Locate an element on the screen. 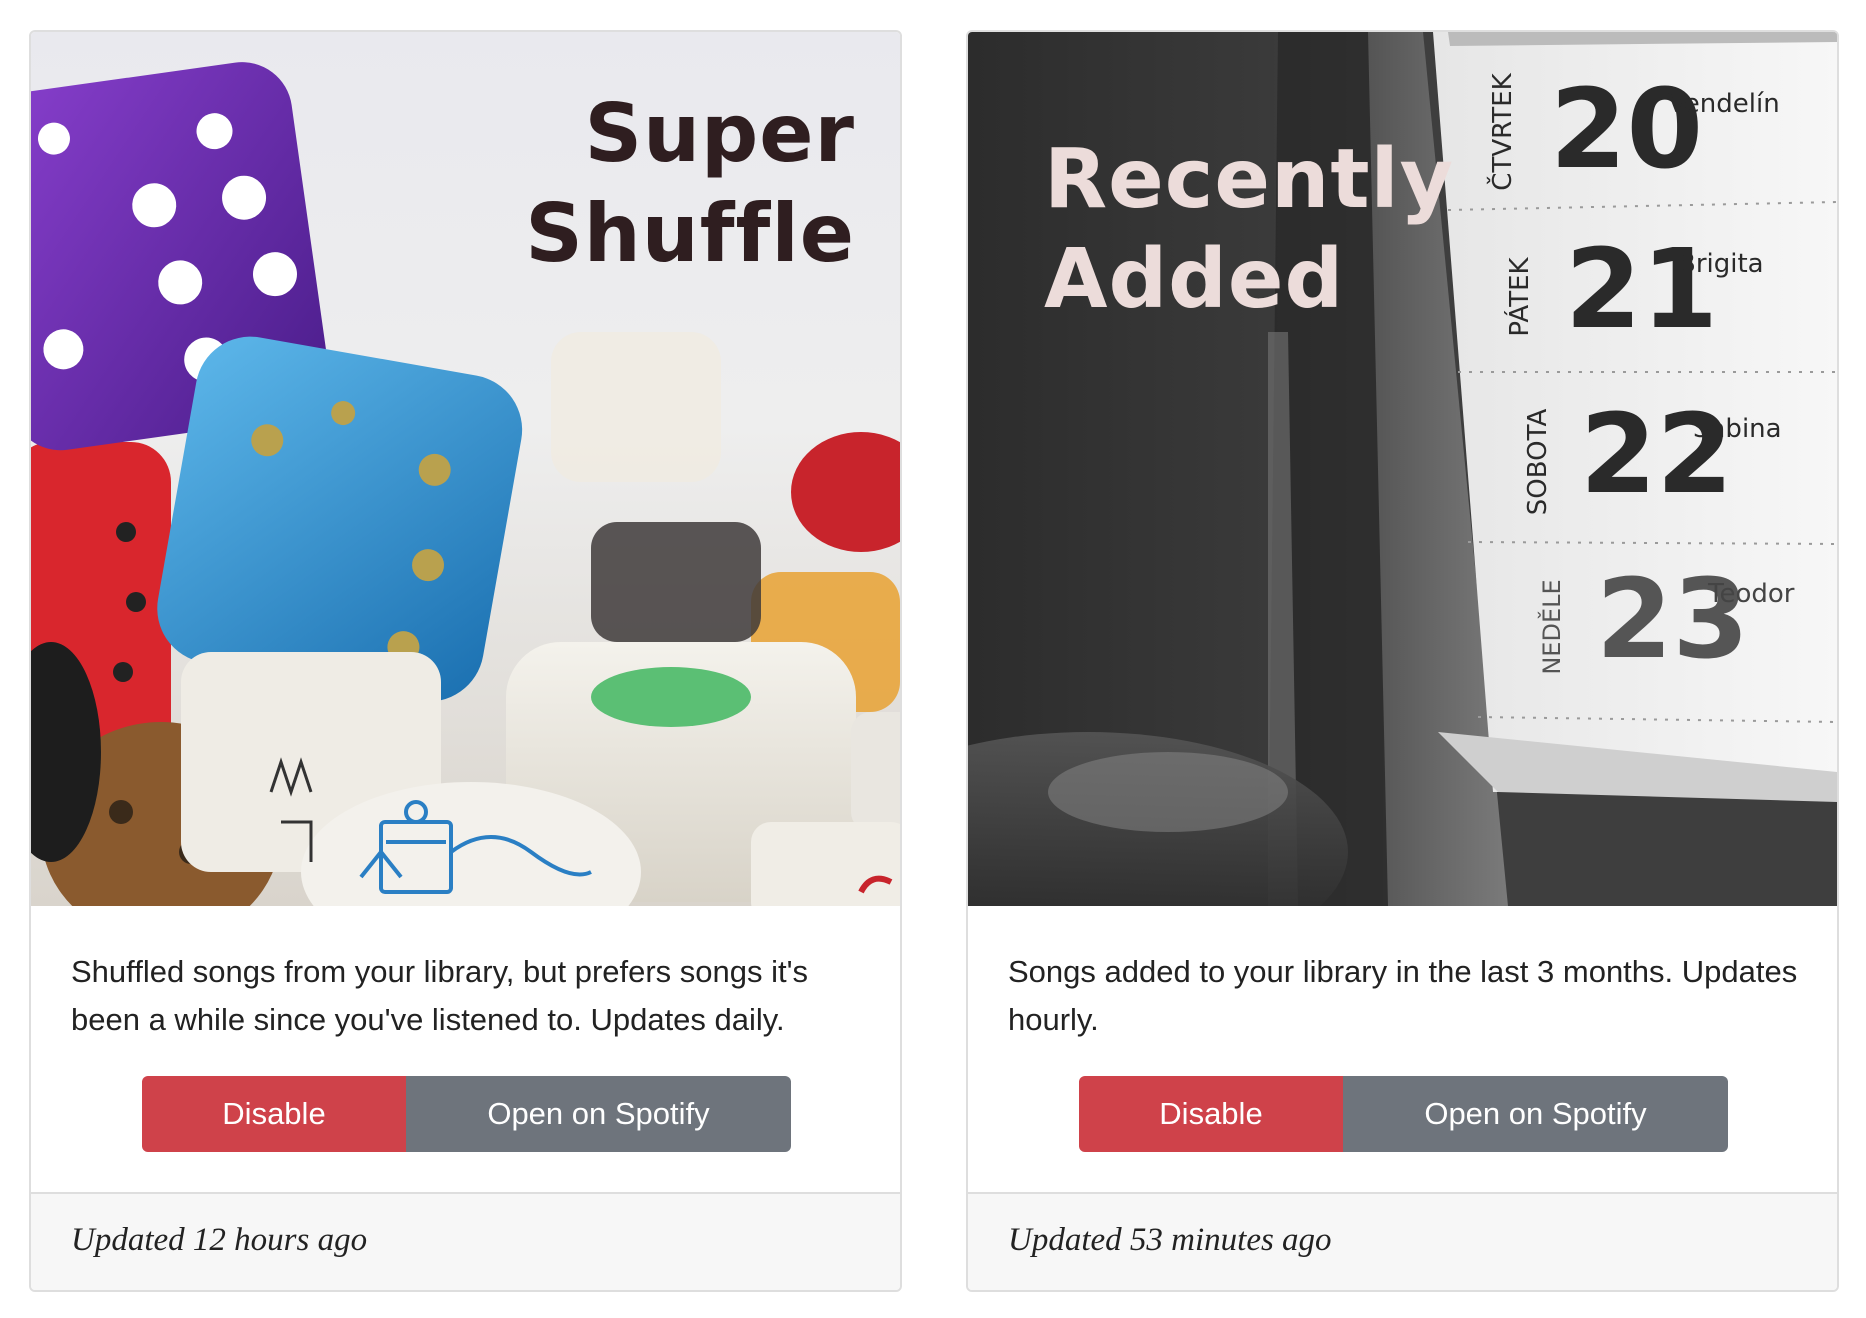  calendar-name-2: Sabina is located at coordinates (1737, 429).